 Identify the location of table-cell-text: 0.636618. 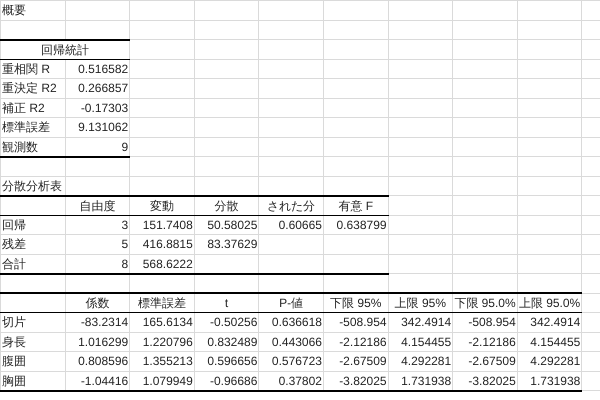
(297, 323).